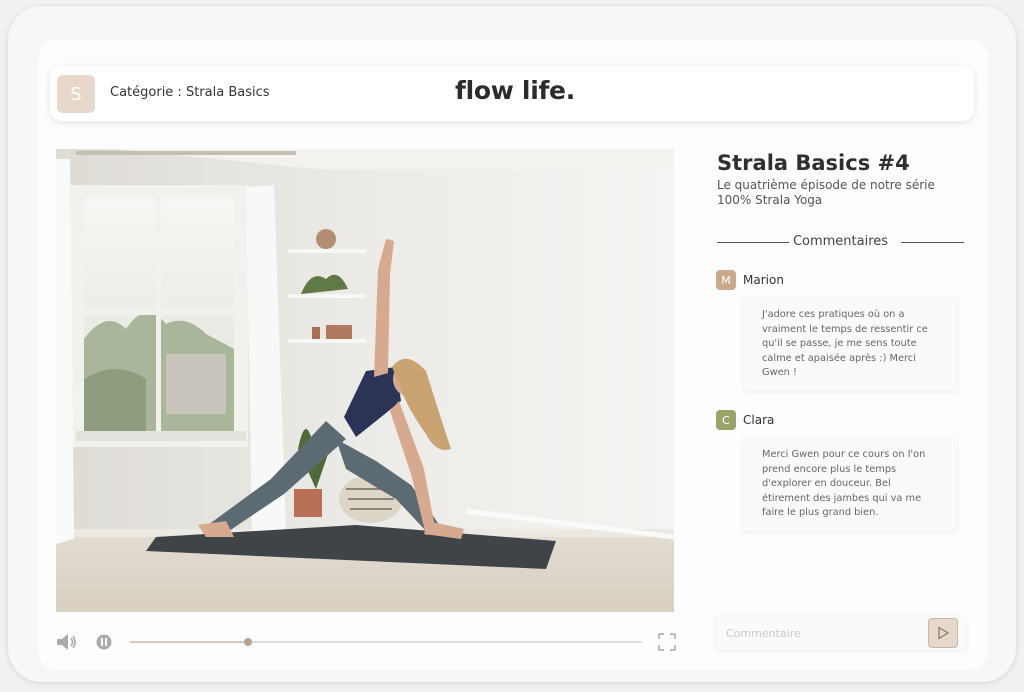 The image size is (1024, 692). What do you see at coordinates (726, 280) in the screenshot?
I see `avatar: M` at bounding box center [726, 280].